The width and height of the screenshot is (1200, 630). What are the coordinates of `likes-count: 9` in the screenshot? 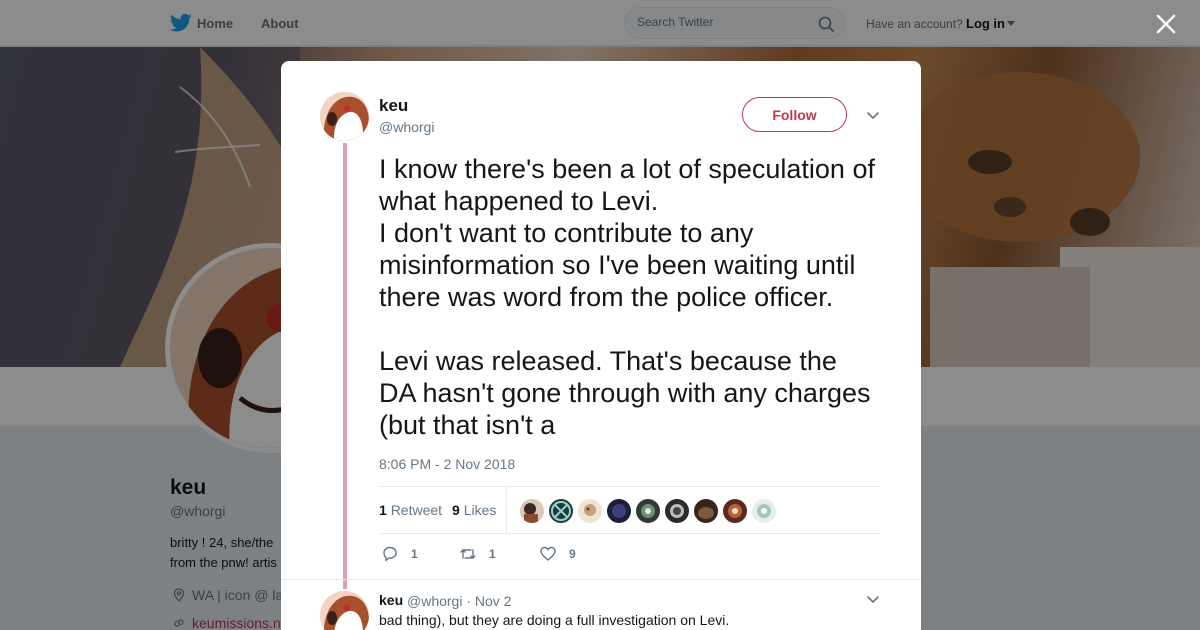 It's located at (456, 510).